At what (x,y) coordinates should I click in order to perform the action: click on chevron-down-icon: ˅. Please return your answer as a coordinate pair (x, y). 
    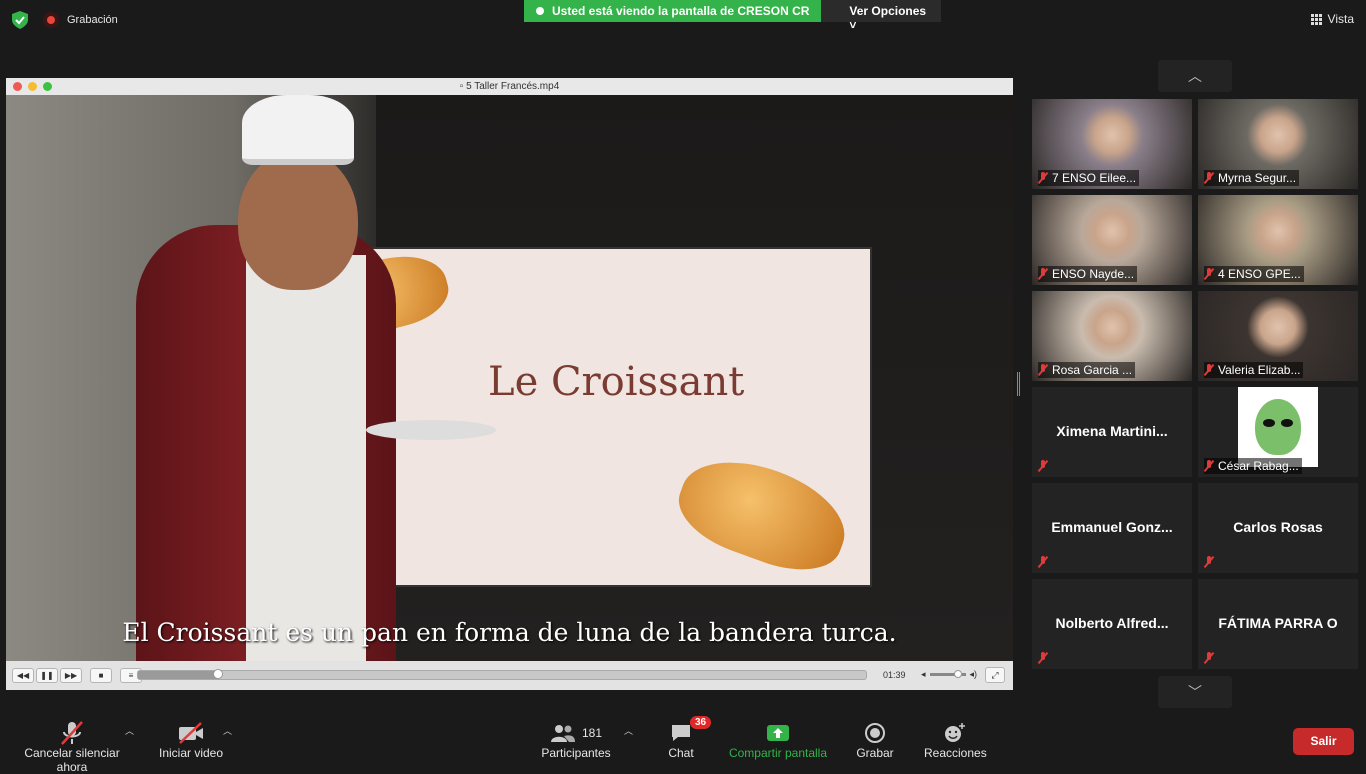
    Looking at the image, I should click on (853, 25).